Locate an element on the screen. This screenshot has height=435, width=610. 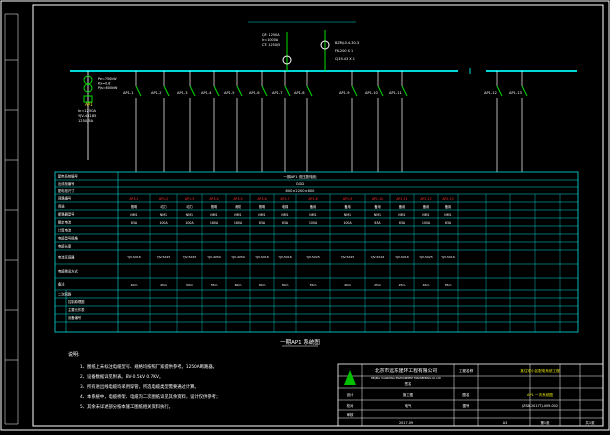
cell-feeder-id: AP1-9 is located at coordinates (347, 199).